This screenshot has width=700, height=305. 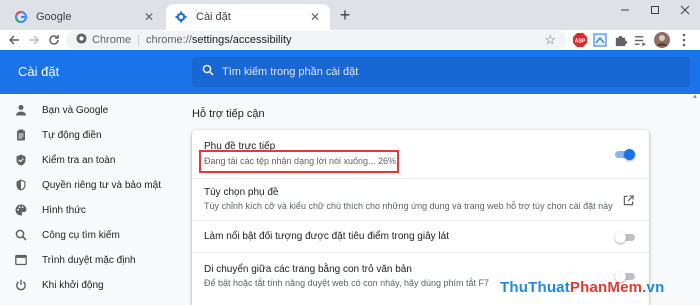 I want to click on scroll-up-arrow-icon: ▲, so click(x=695, y=98).